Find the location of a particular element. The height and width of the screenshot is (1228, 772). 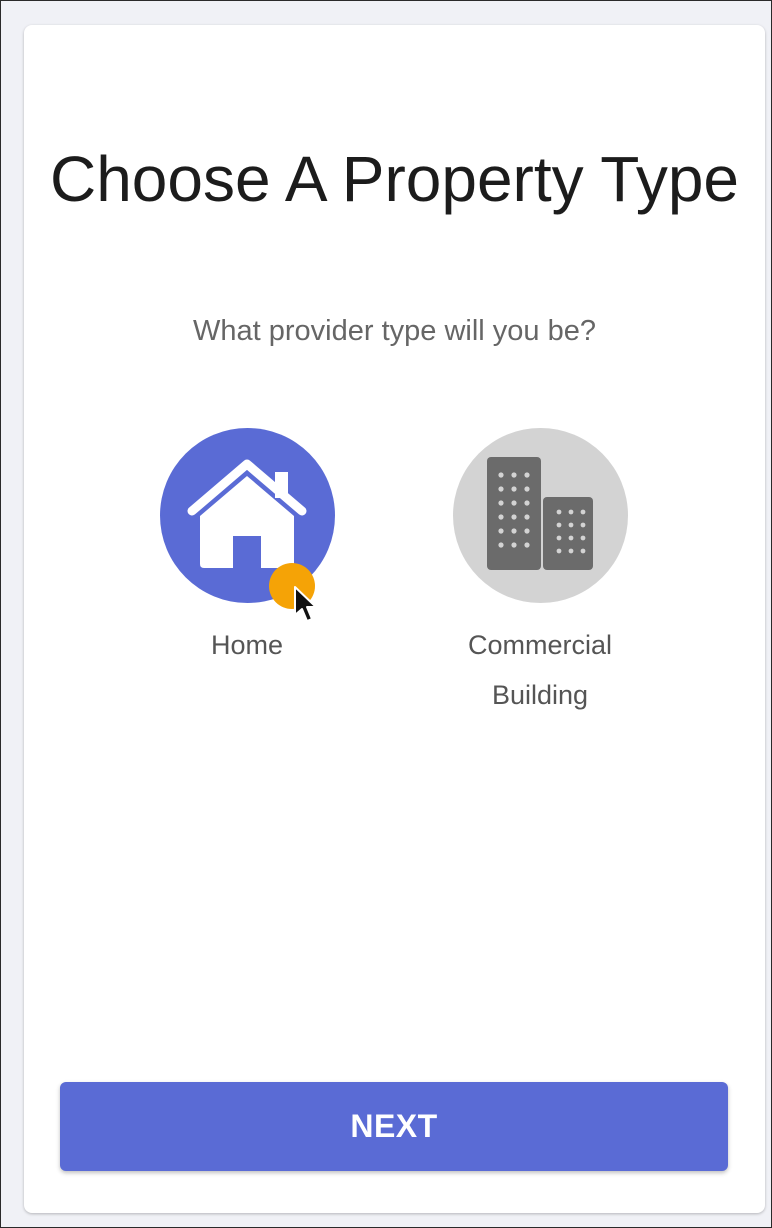

next-button: NEXT is located at coordinates (394, 1126).